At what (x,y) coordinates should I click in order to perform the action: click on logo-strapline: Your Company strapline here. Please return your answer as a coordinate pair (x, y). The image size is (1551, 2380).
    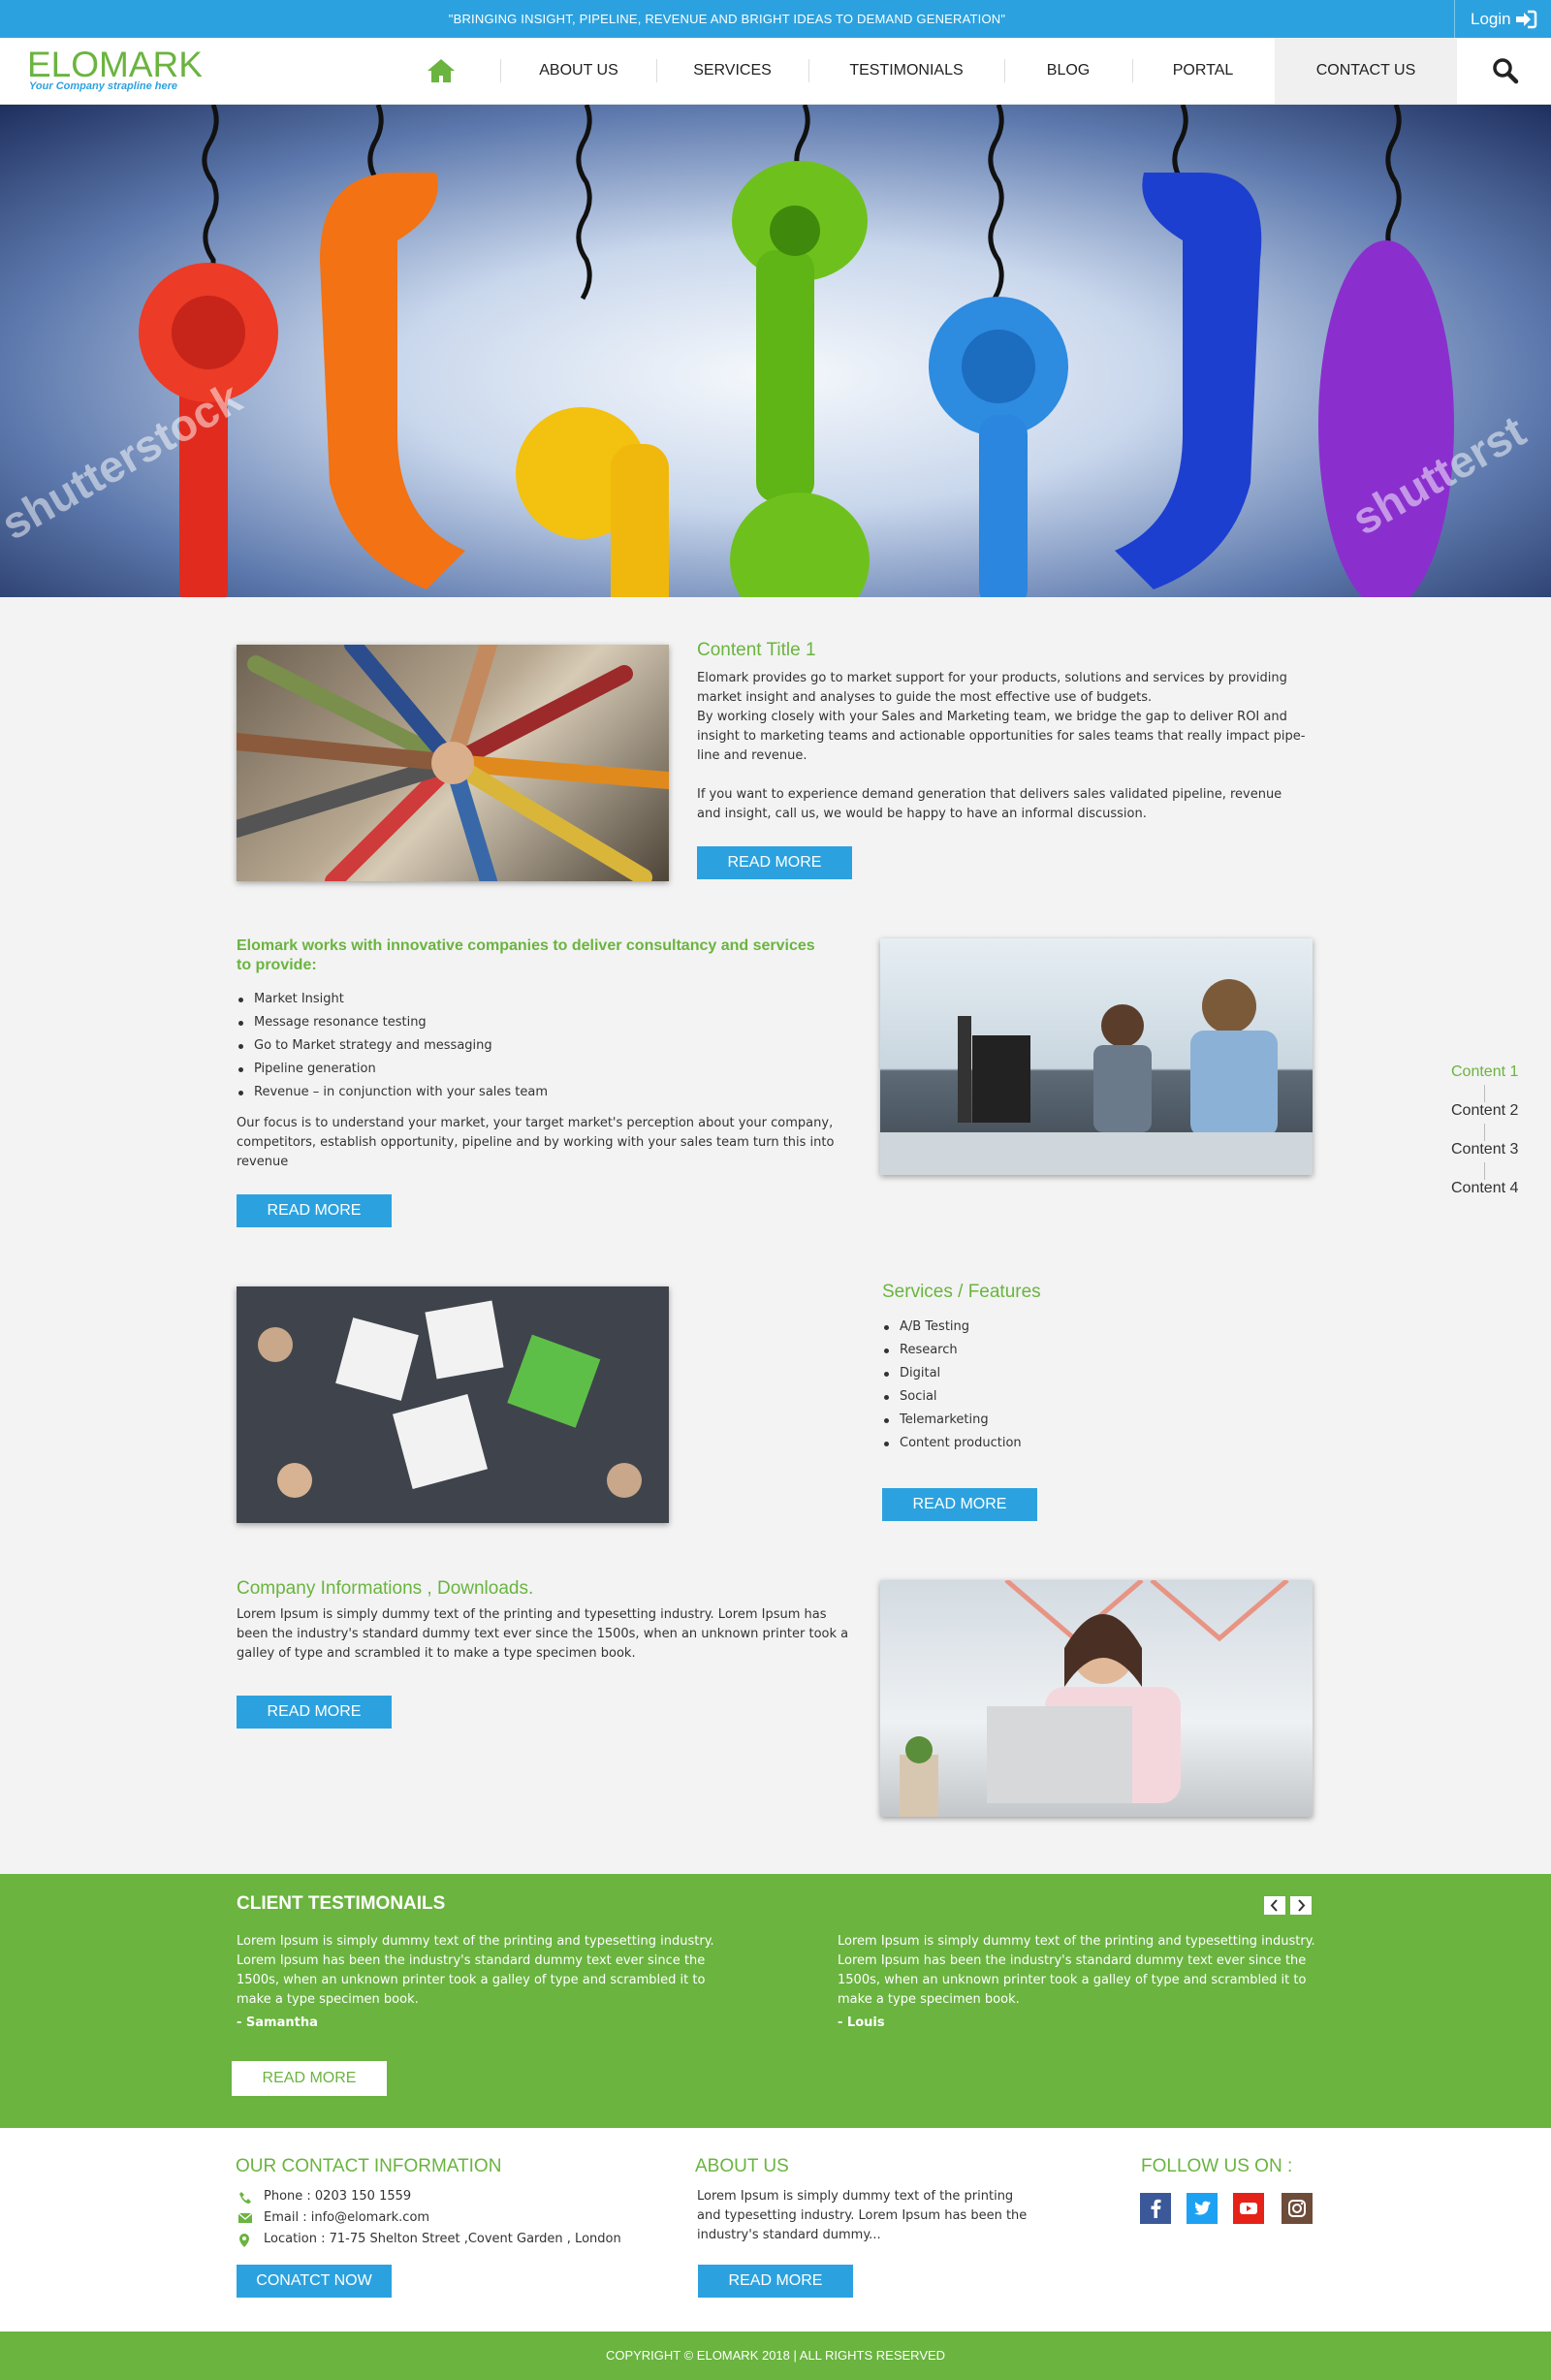
    Looking at the image, I should click on (103, 86).